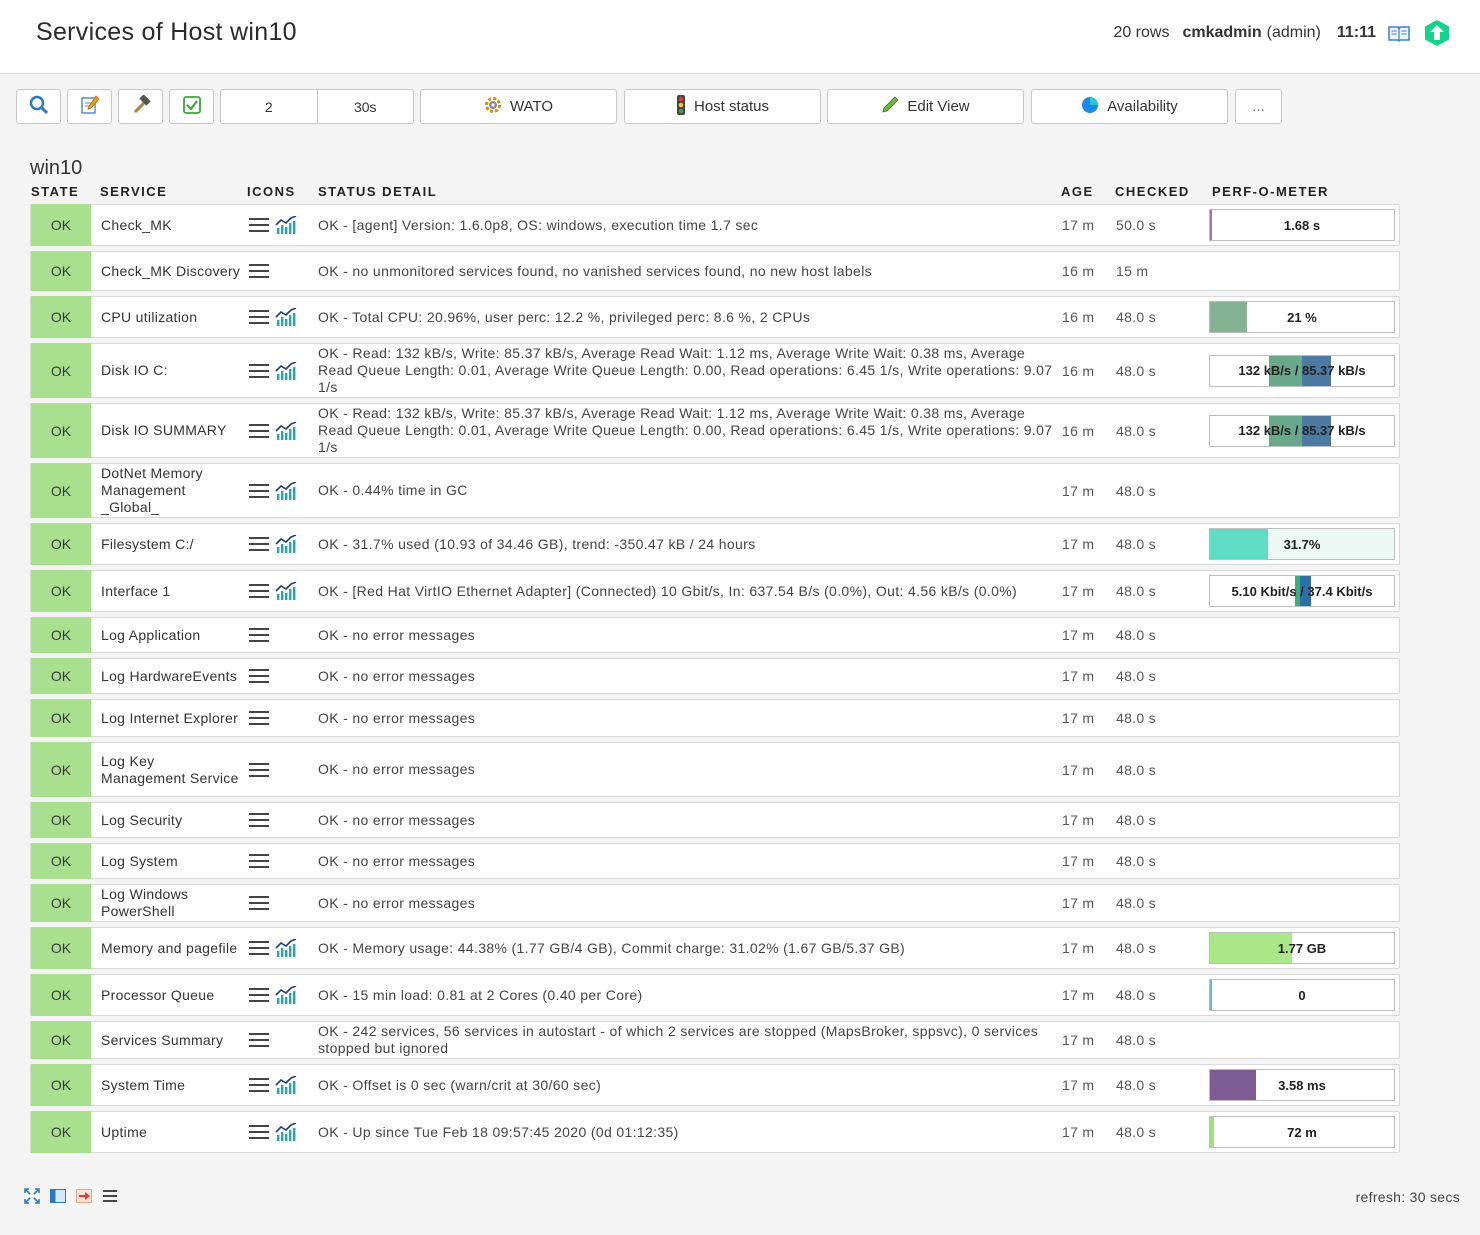  Describe the element at coordinates (1302, 317) in the screenshot. I see `perf-o-meter: 21 %` at that location.